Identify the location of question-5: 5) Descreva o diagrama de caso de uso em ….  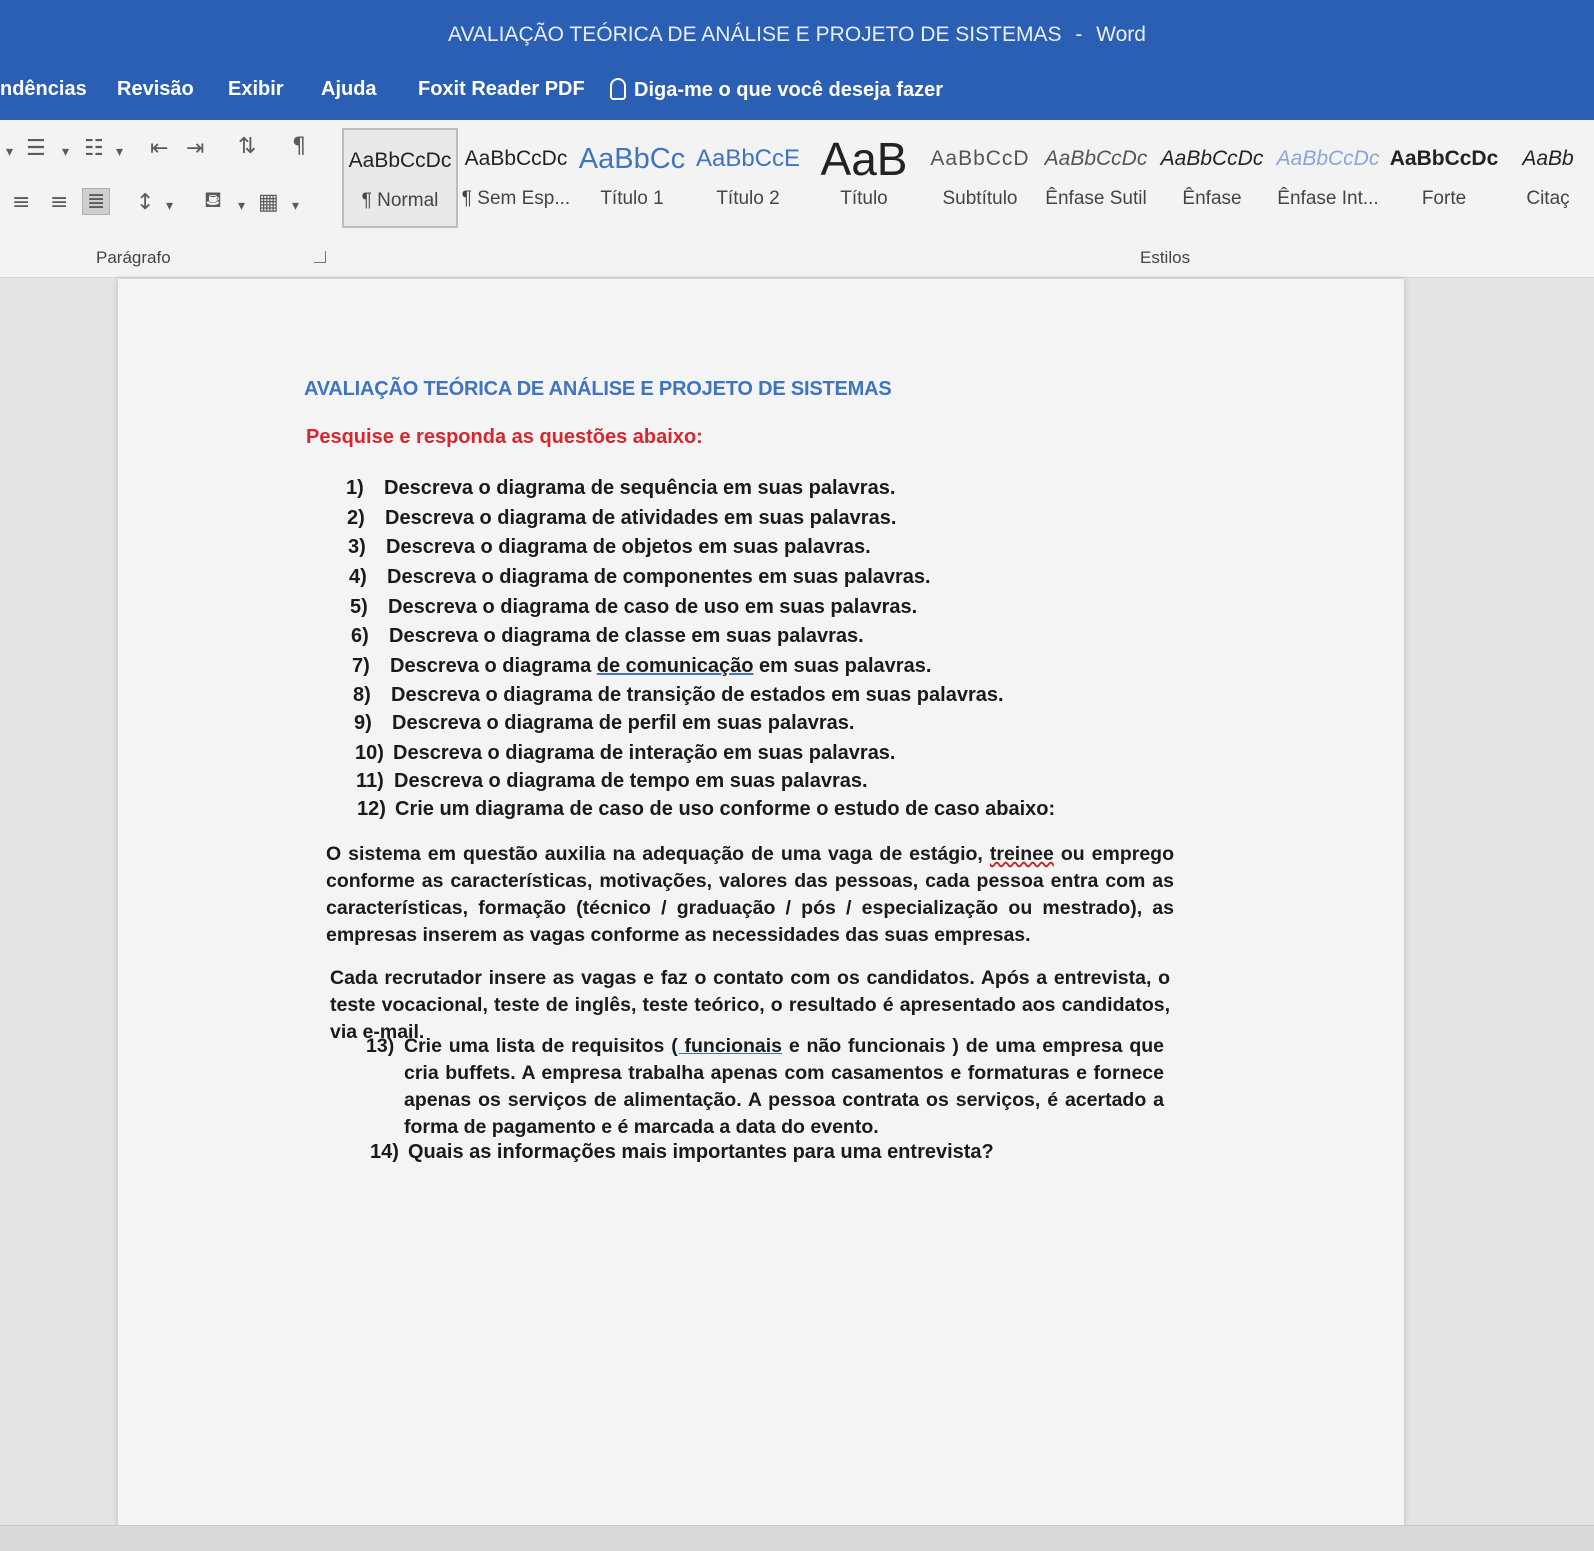
(633, 607).